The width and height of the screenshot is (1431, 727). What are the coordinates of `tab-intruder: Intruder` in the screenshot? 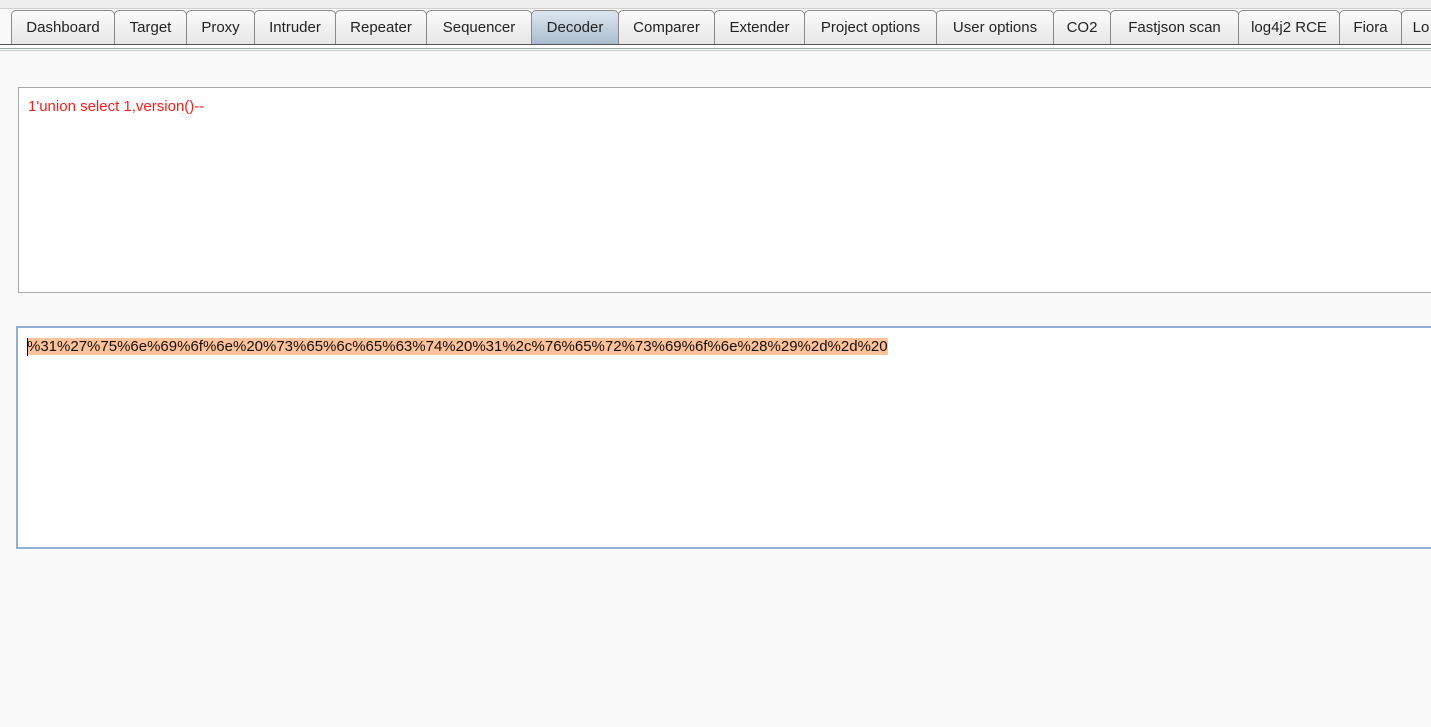 It's located at (295, 27).